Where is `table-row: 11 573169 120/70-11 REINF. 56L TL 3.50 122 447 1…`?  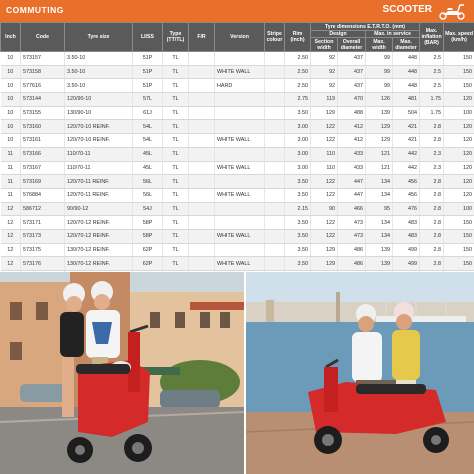 table-row: 11 573169 120/70-11 REINF. 56L TL 3.50 122 447 1… is located at coordinates (237, 181).